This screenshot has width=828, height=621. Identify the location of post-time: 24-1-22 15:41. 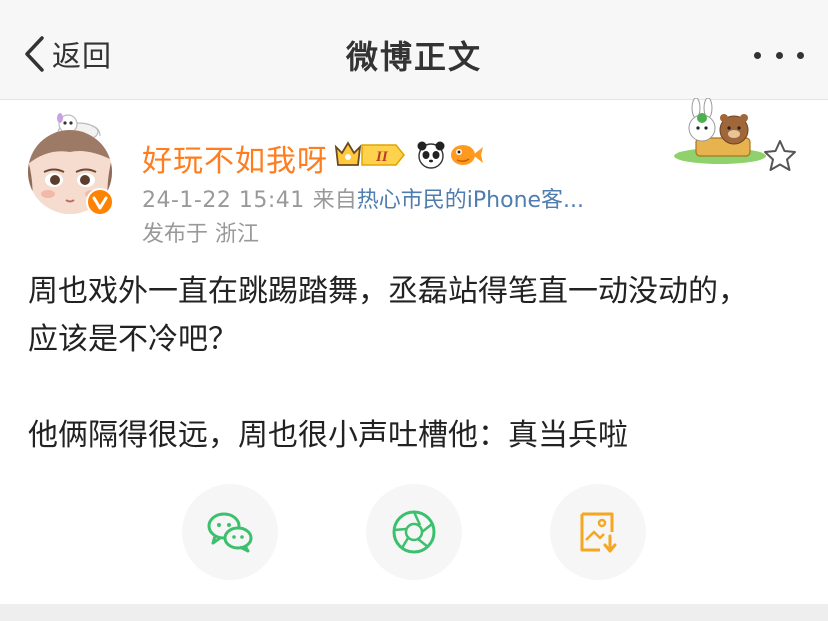
(223, 200).